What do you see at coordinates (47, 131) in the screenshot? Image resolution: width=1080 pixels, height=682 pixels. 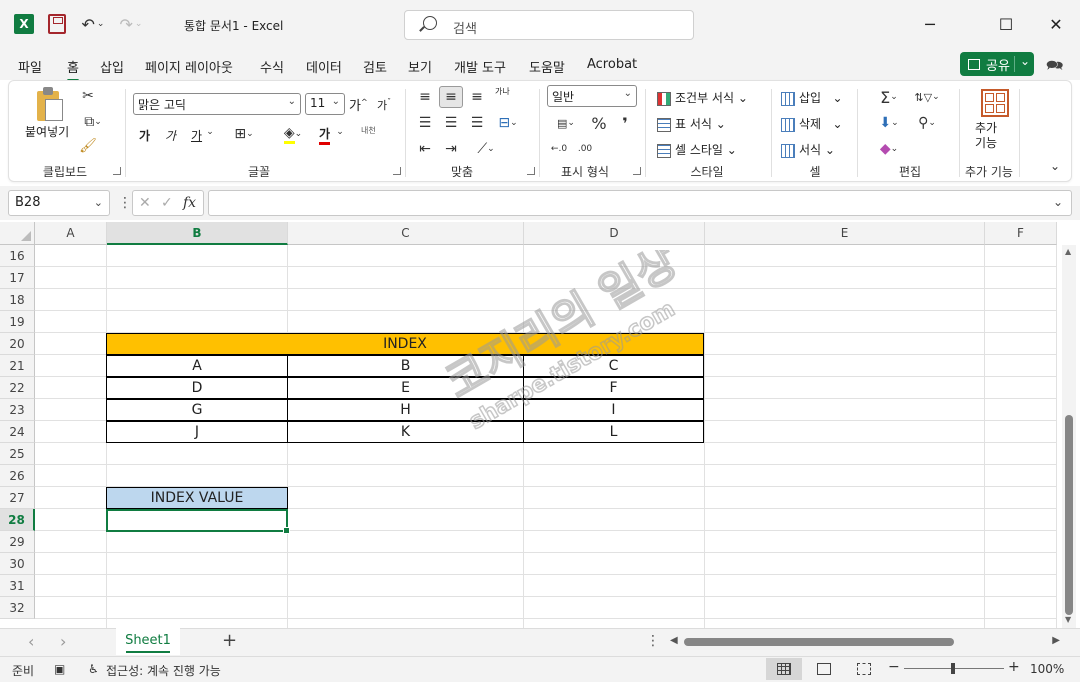 I see `paste-button-label: 붙여넣기` at bounding box center [47, 131].